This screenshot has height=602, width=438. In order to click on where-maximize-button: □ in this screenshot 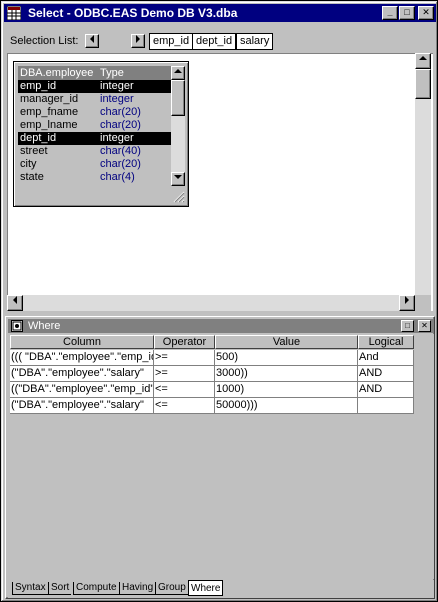, I will do `click(407, 326)`.